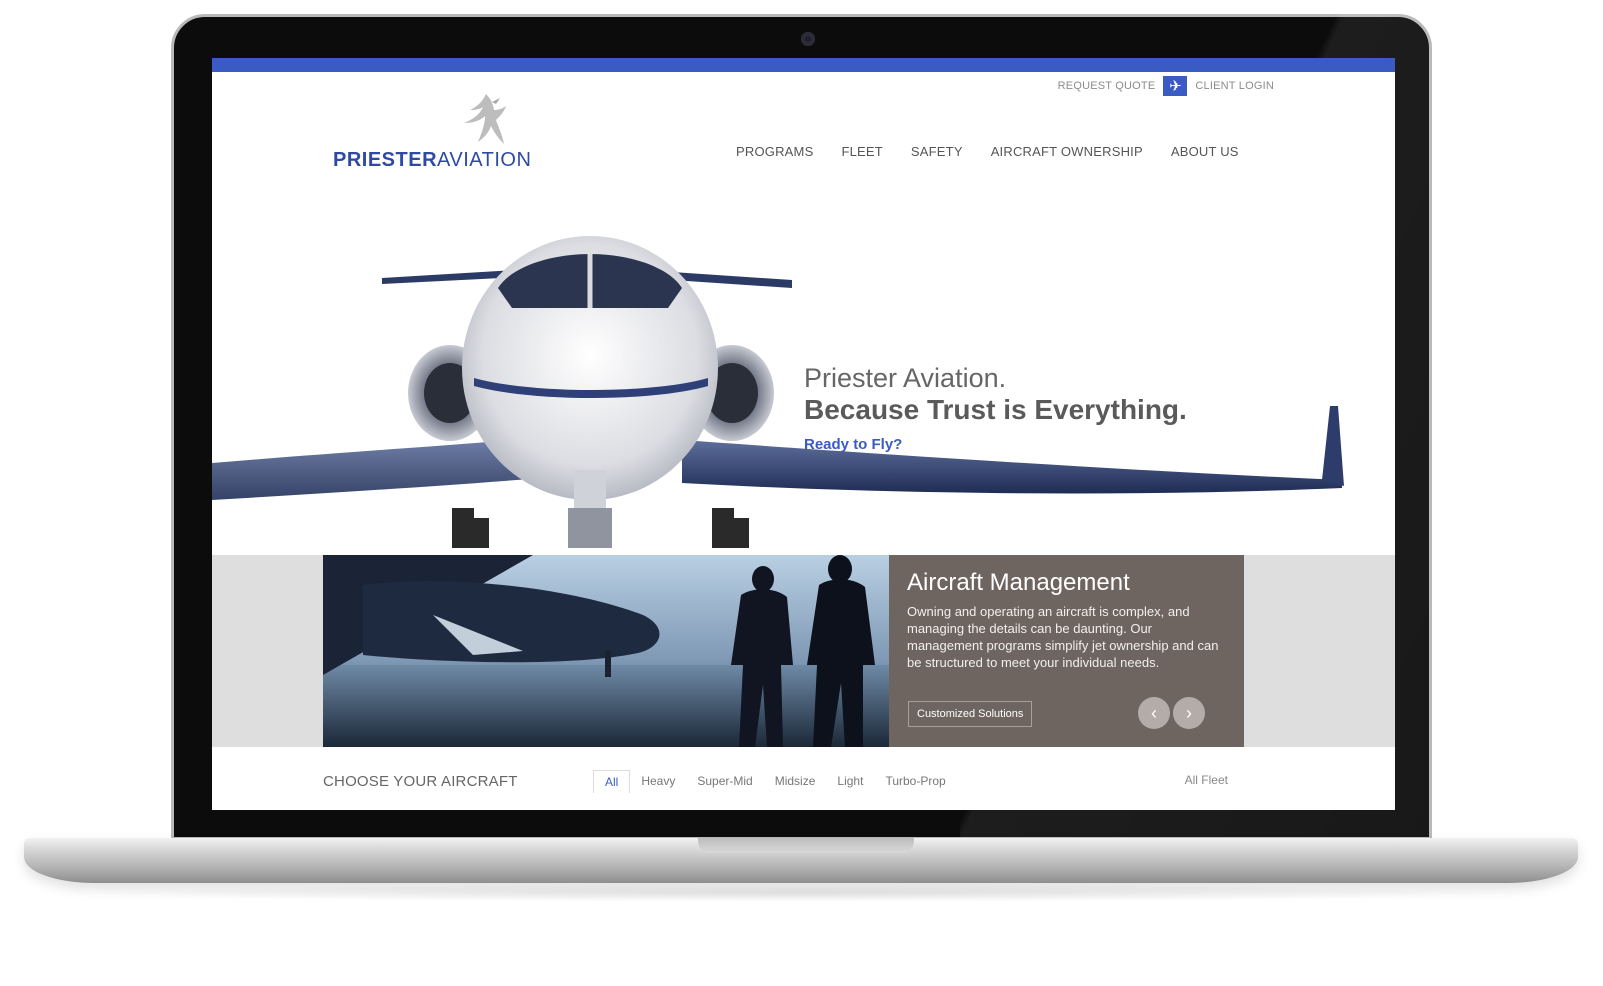 The height and width of the screenshot is (986, 1603). What do you see at coordinates (612, 781) in the screenshot?
I see `tab-all: All` at bounding box center [612, 781].